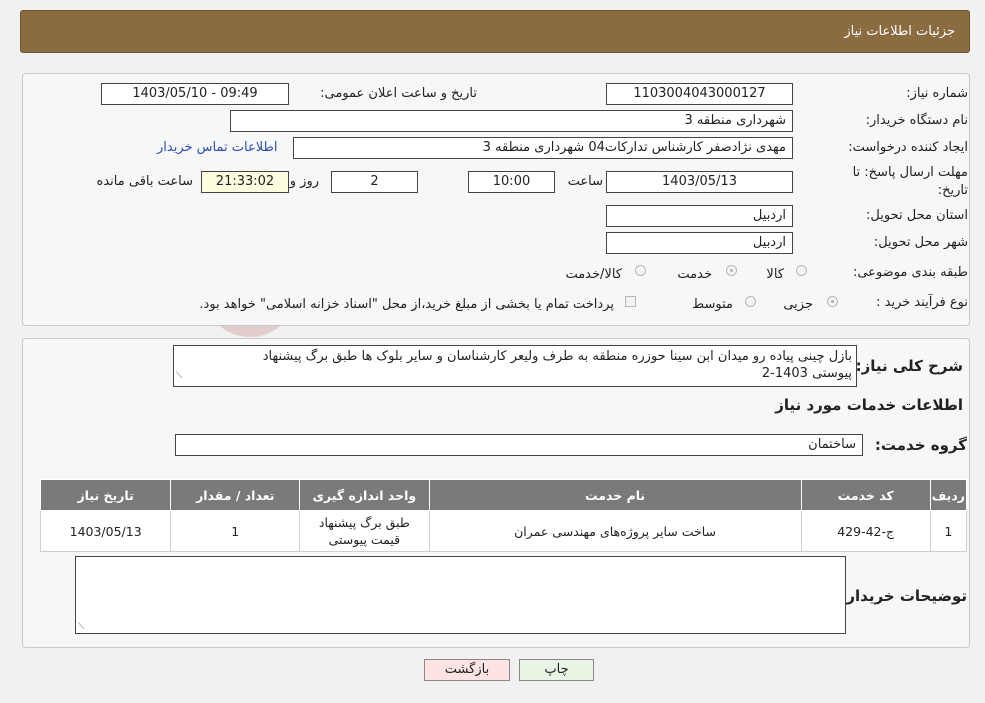 This screenshot has width=985, height=703. What do you see at coordinates (952, 190) in the screenshot?
I see `deadline-label-date: تاریخ:` at bounding box center [952, 190].